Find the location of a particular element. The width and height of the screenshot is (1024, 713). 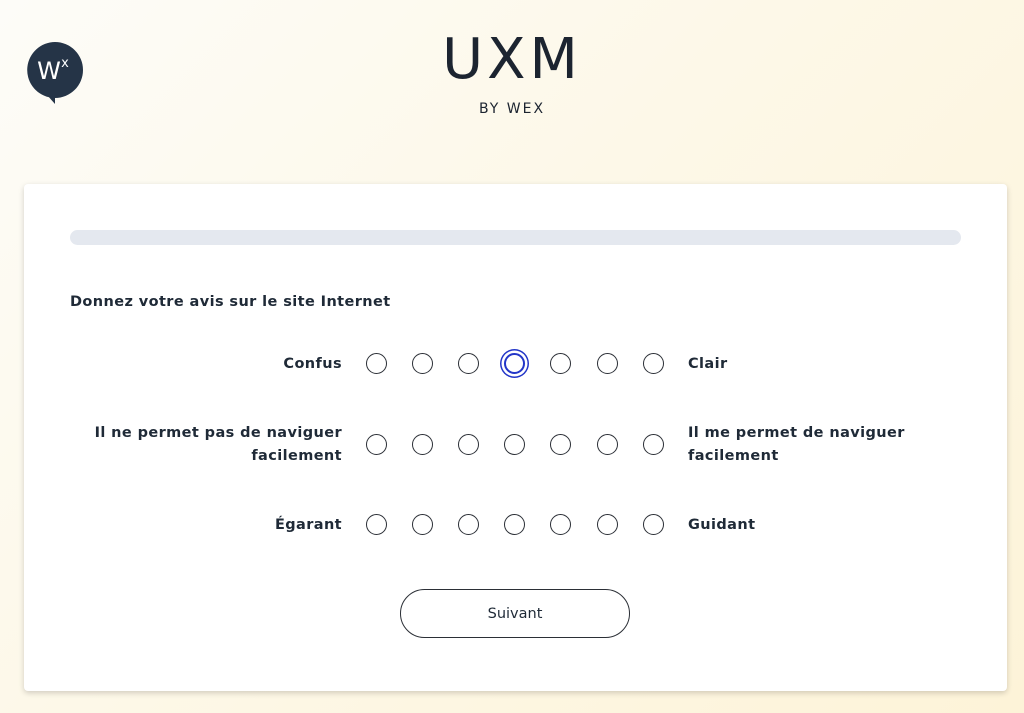

scale-label-left: Il ne permet pas de naviguer facilement is located at coordinates (218, 444).